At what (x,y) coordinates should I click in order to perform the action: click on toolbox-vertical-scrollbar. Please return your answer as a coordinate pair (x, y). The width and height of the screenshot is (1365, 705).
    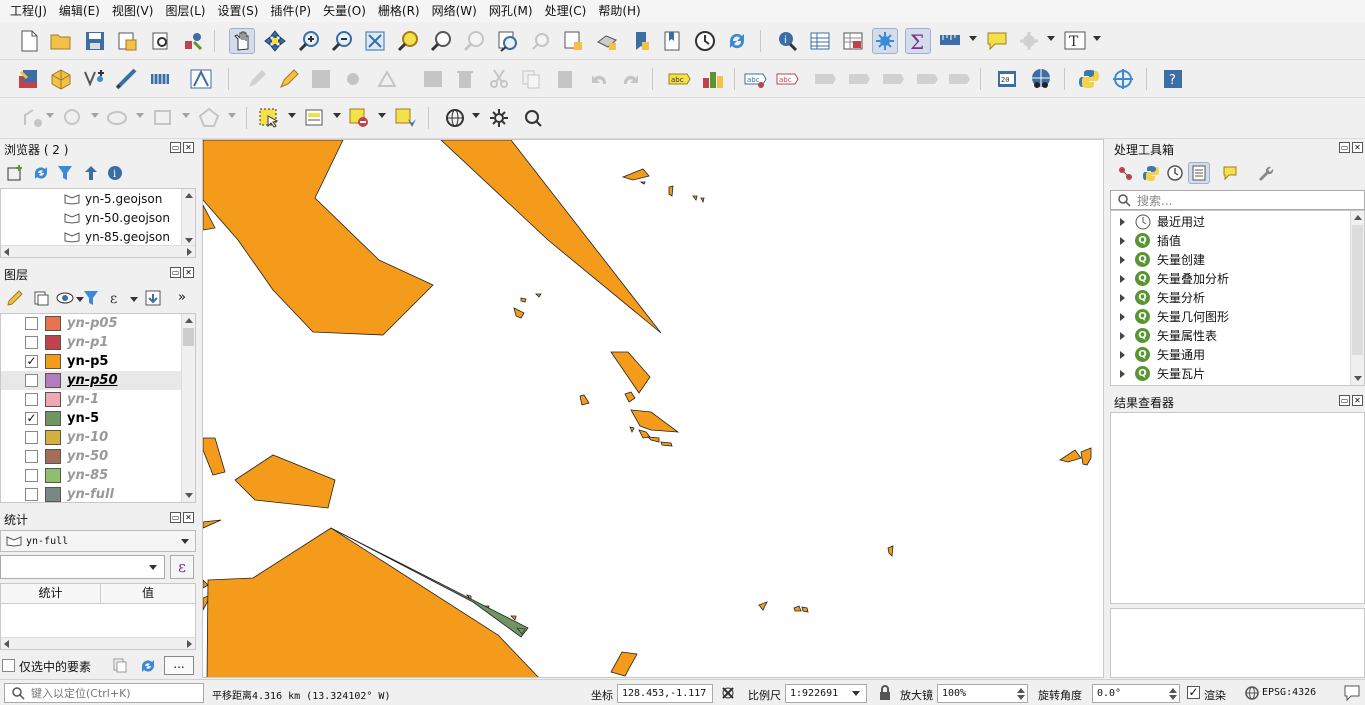
    Looking at the image, I should click on (1357, 298).